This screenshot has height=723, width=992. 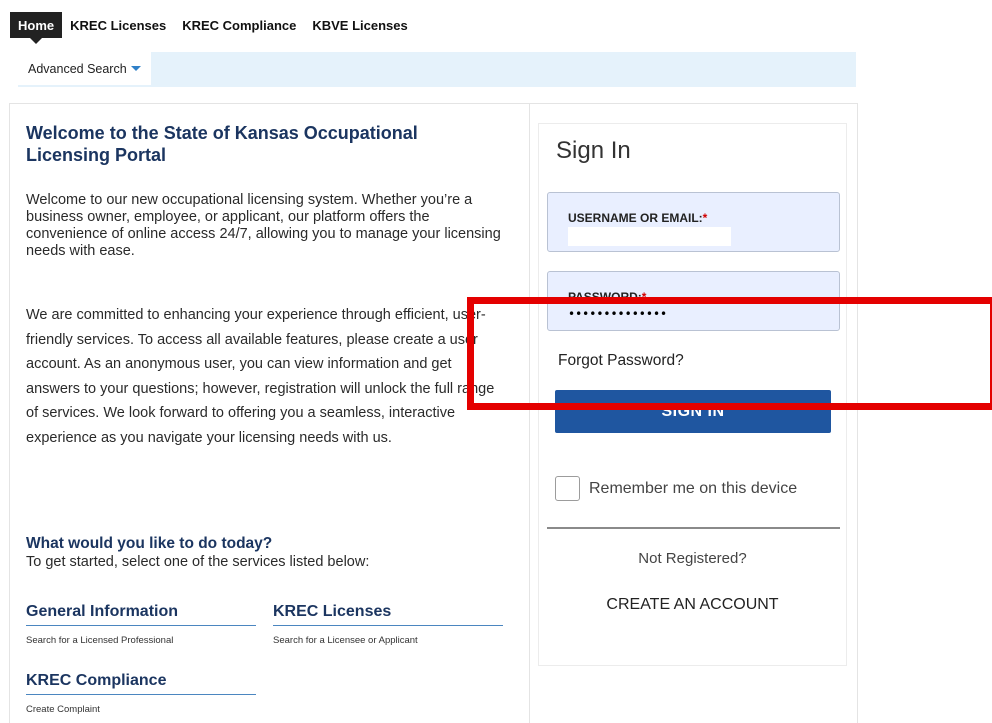 I want to click on service-description-link: Search for a Licensee or Applicant, so click(x=388, y=640).